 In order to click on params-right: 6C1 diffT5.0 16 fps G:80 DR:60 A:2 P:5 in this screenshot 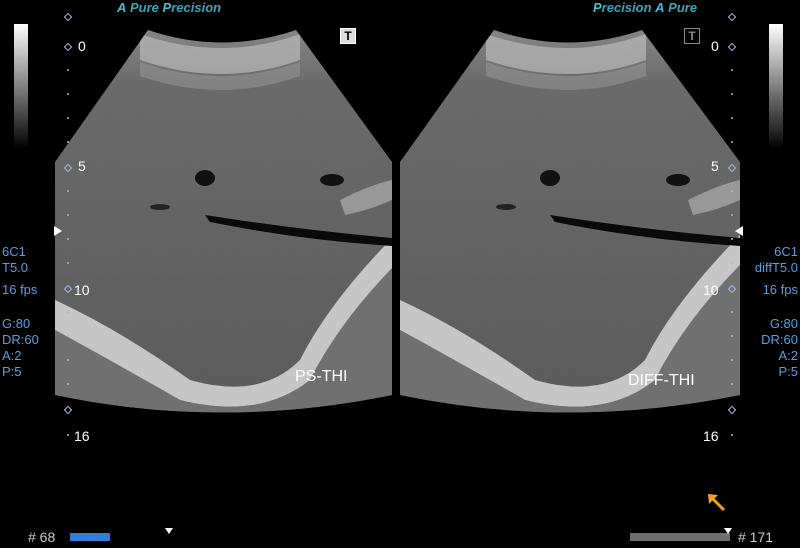, I will do `click(776, 312)`.